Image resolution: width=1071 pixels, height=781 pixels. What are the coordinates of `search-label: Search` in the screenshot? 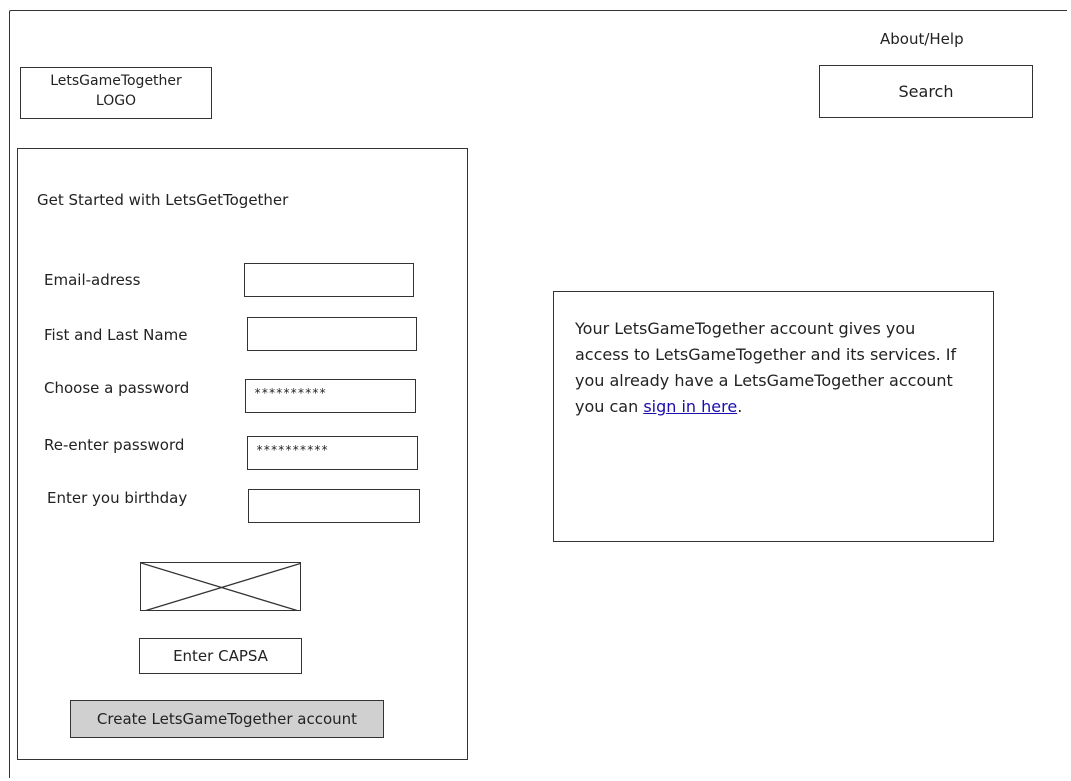 It's located at (926, 91).